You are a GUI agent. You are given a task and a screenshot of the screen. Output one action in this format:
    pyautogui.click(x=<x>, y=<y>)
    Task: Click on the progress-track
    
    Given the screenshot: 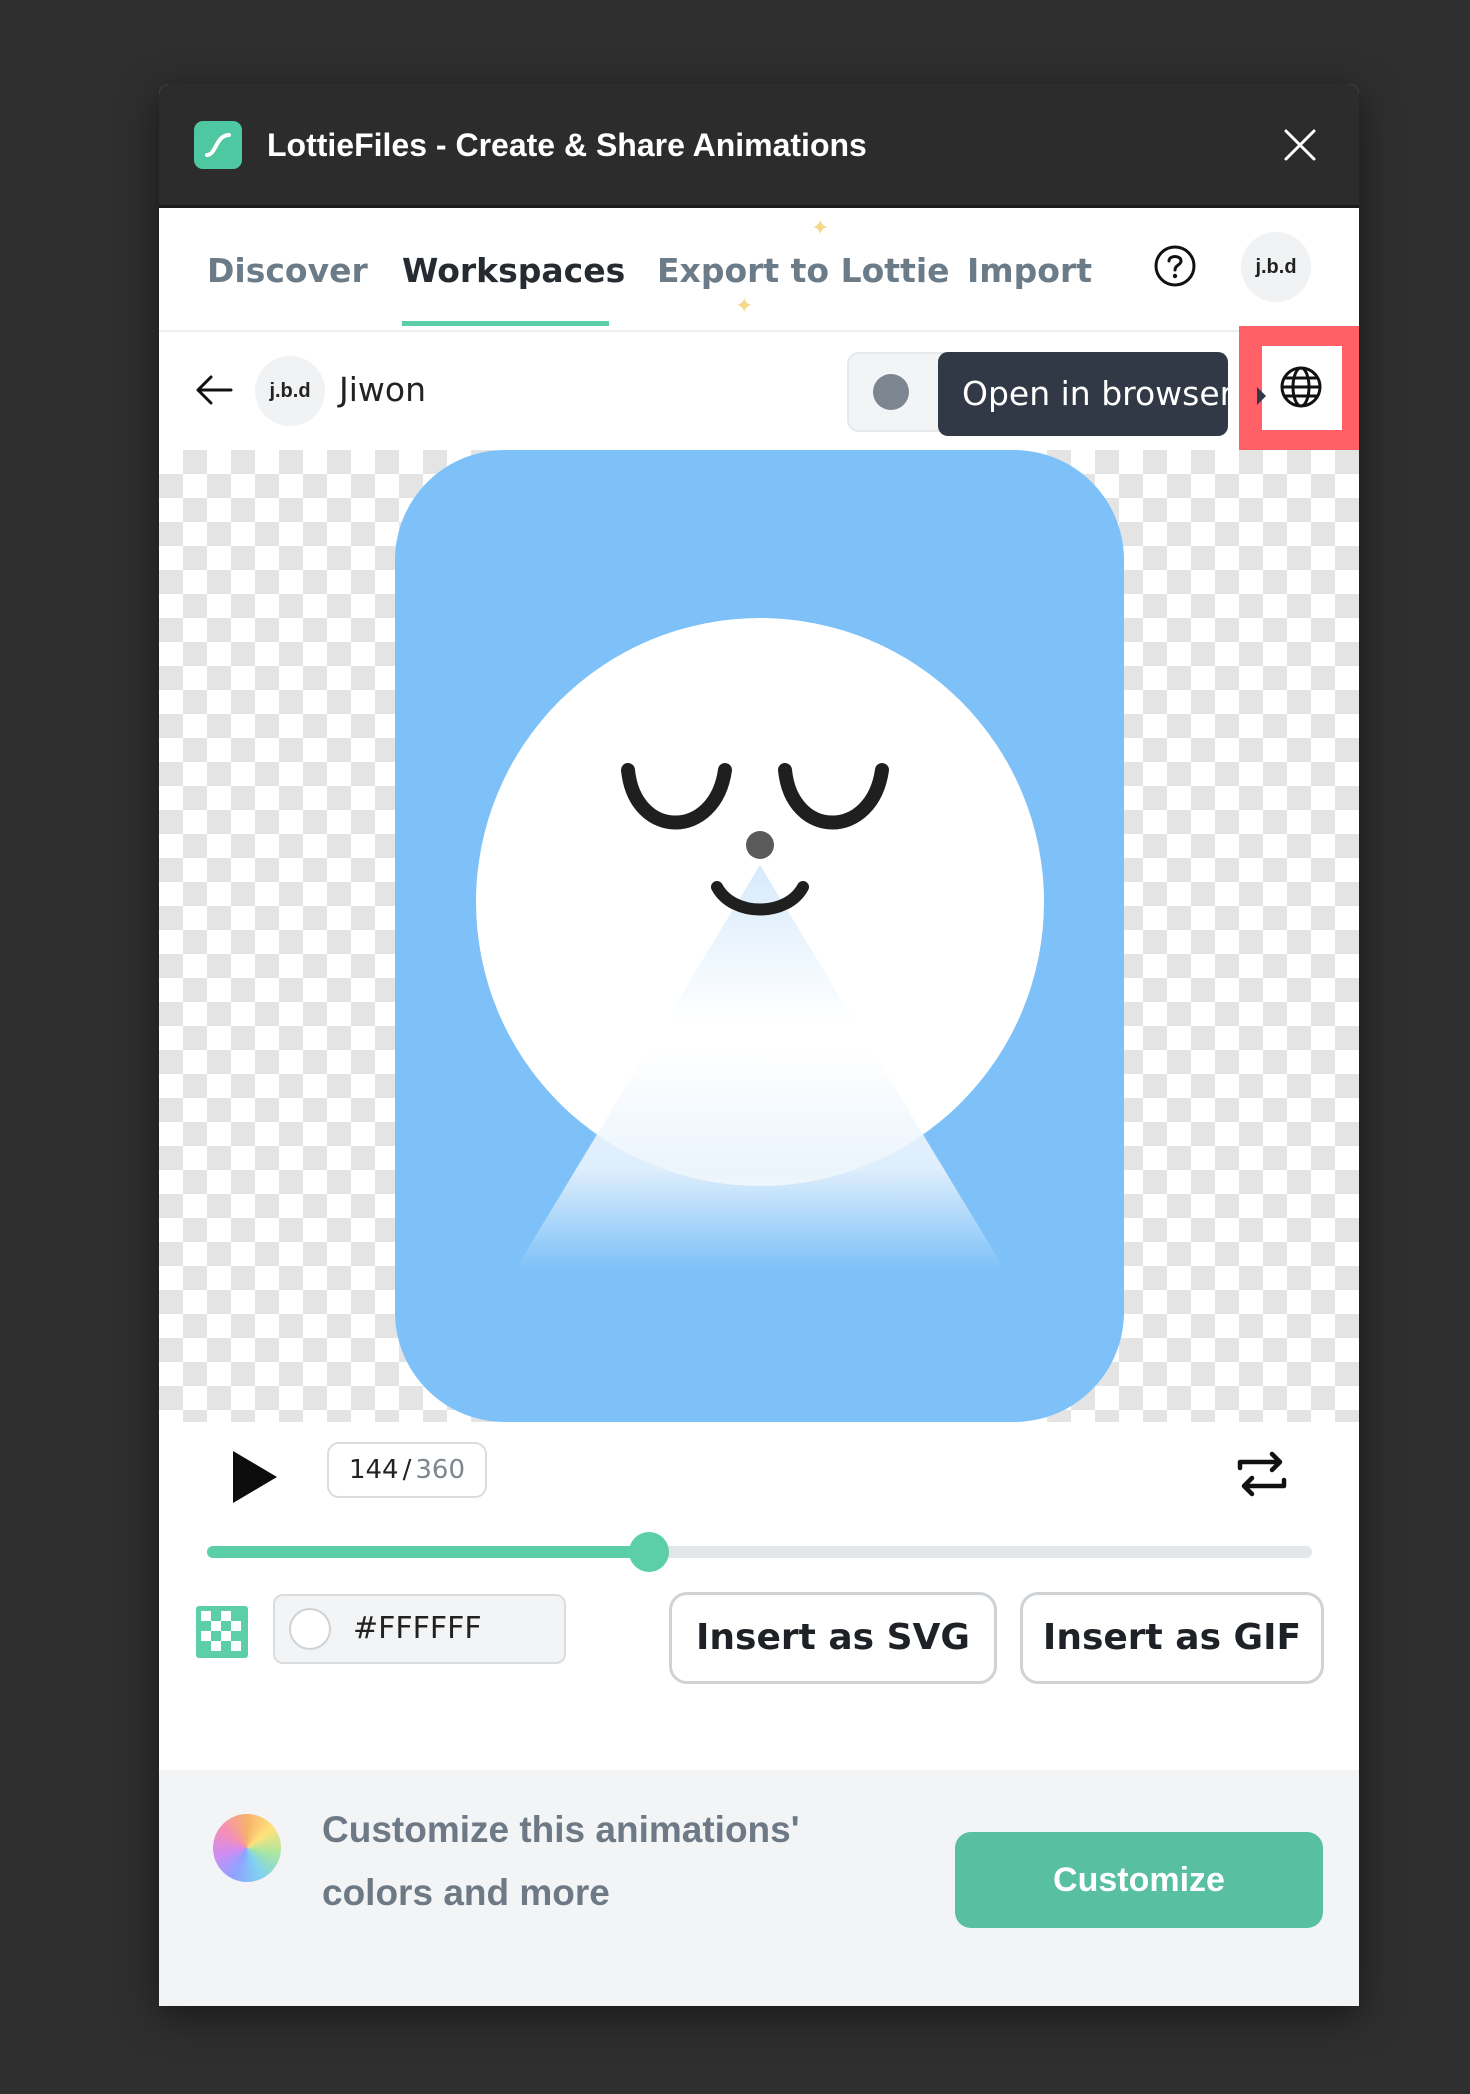 What is the action you would take?
    pyautogui.click(x=759, y=1552)
    